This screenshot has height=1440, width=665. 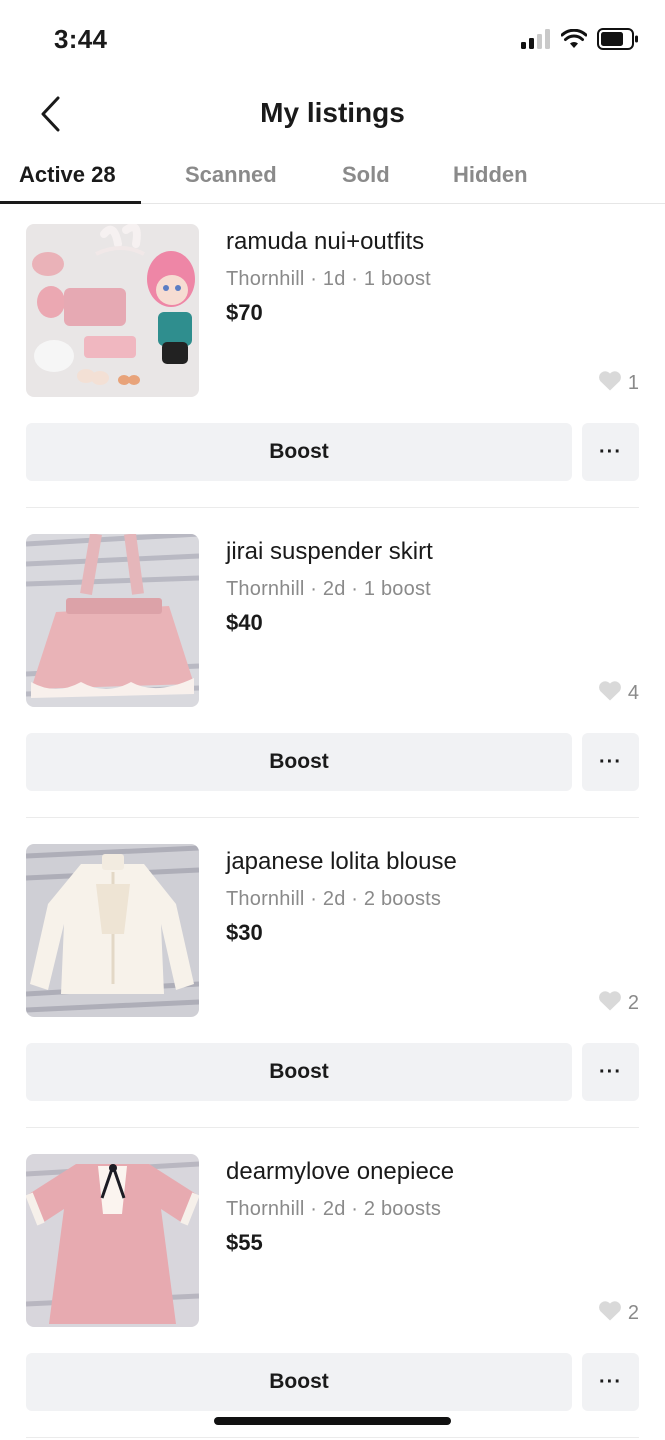 What do you see at coordinates (244, 932) in the screenshot?
I see `listing-price: $30` at bounding box center [244, 932].